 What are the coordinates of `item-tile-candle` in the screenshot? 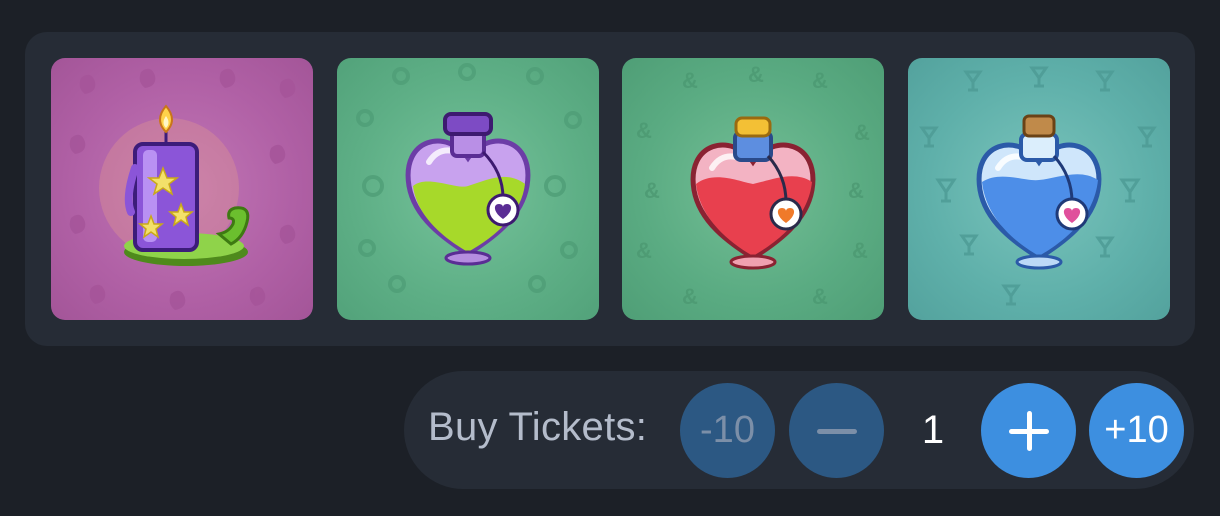 It's located at (182, 189).